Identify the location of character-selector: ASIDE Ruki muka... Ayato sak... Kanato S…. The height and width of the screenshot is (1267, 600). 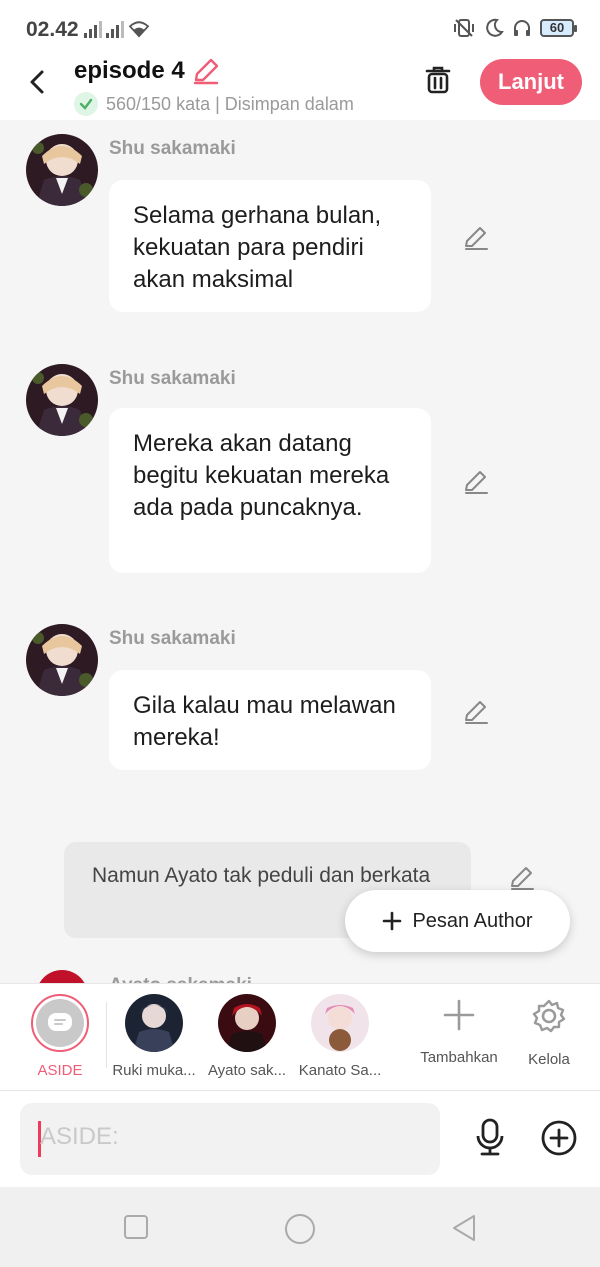
(300, 1037).